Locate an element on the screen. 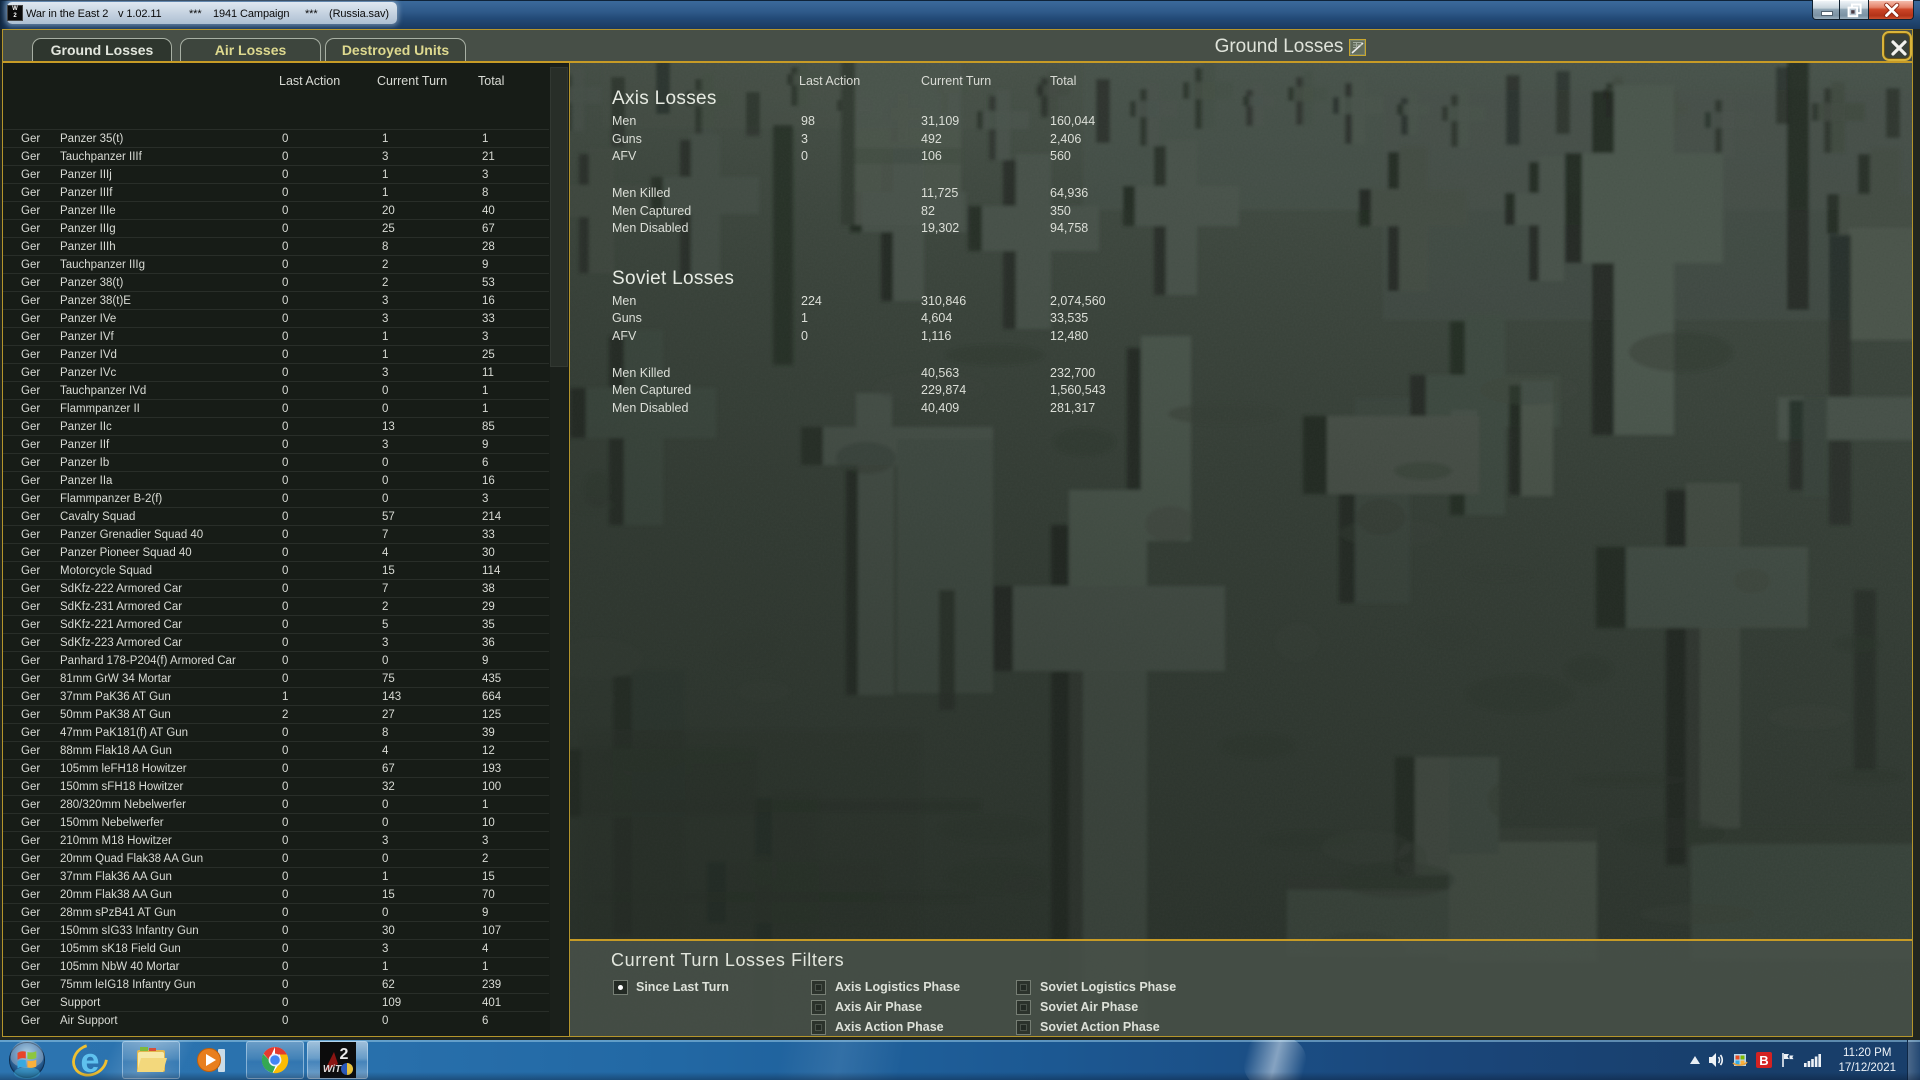 Image resolution: width=1920 pixels, height=1080 pixels. svg-text: WiT is located at coordinates (331, 1069).